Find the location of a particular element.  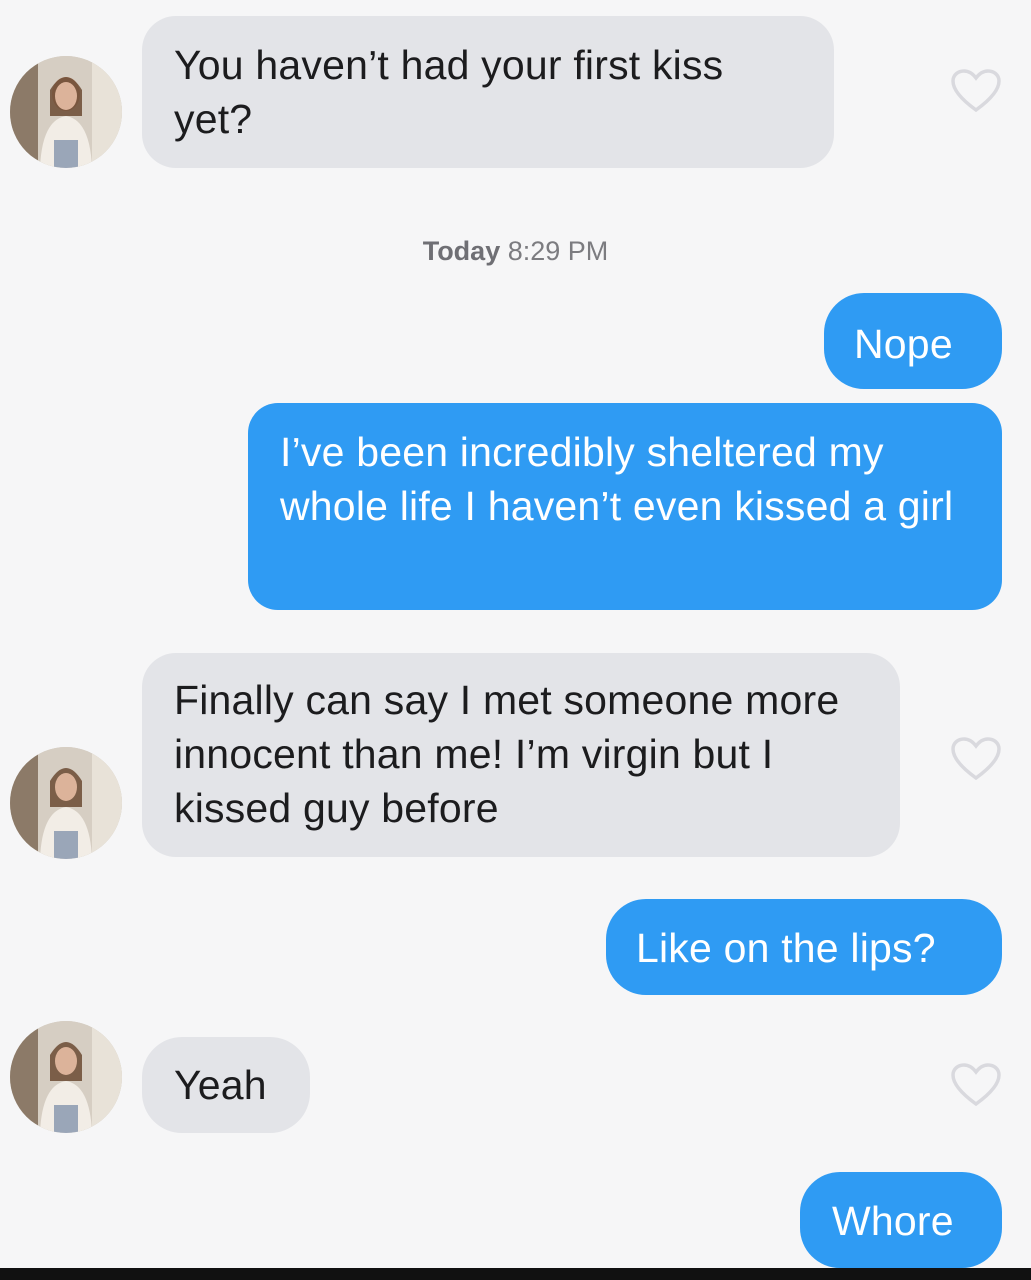

timestamp: Today 8:29 PM is located at coordinates (515, 251).